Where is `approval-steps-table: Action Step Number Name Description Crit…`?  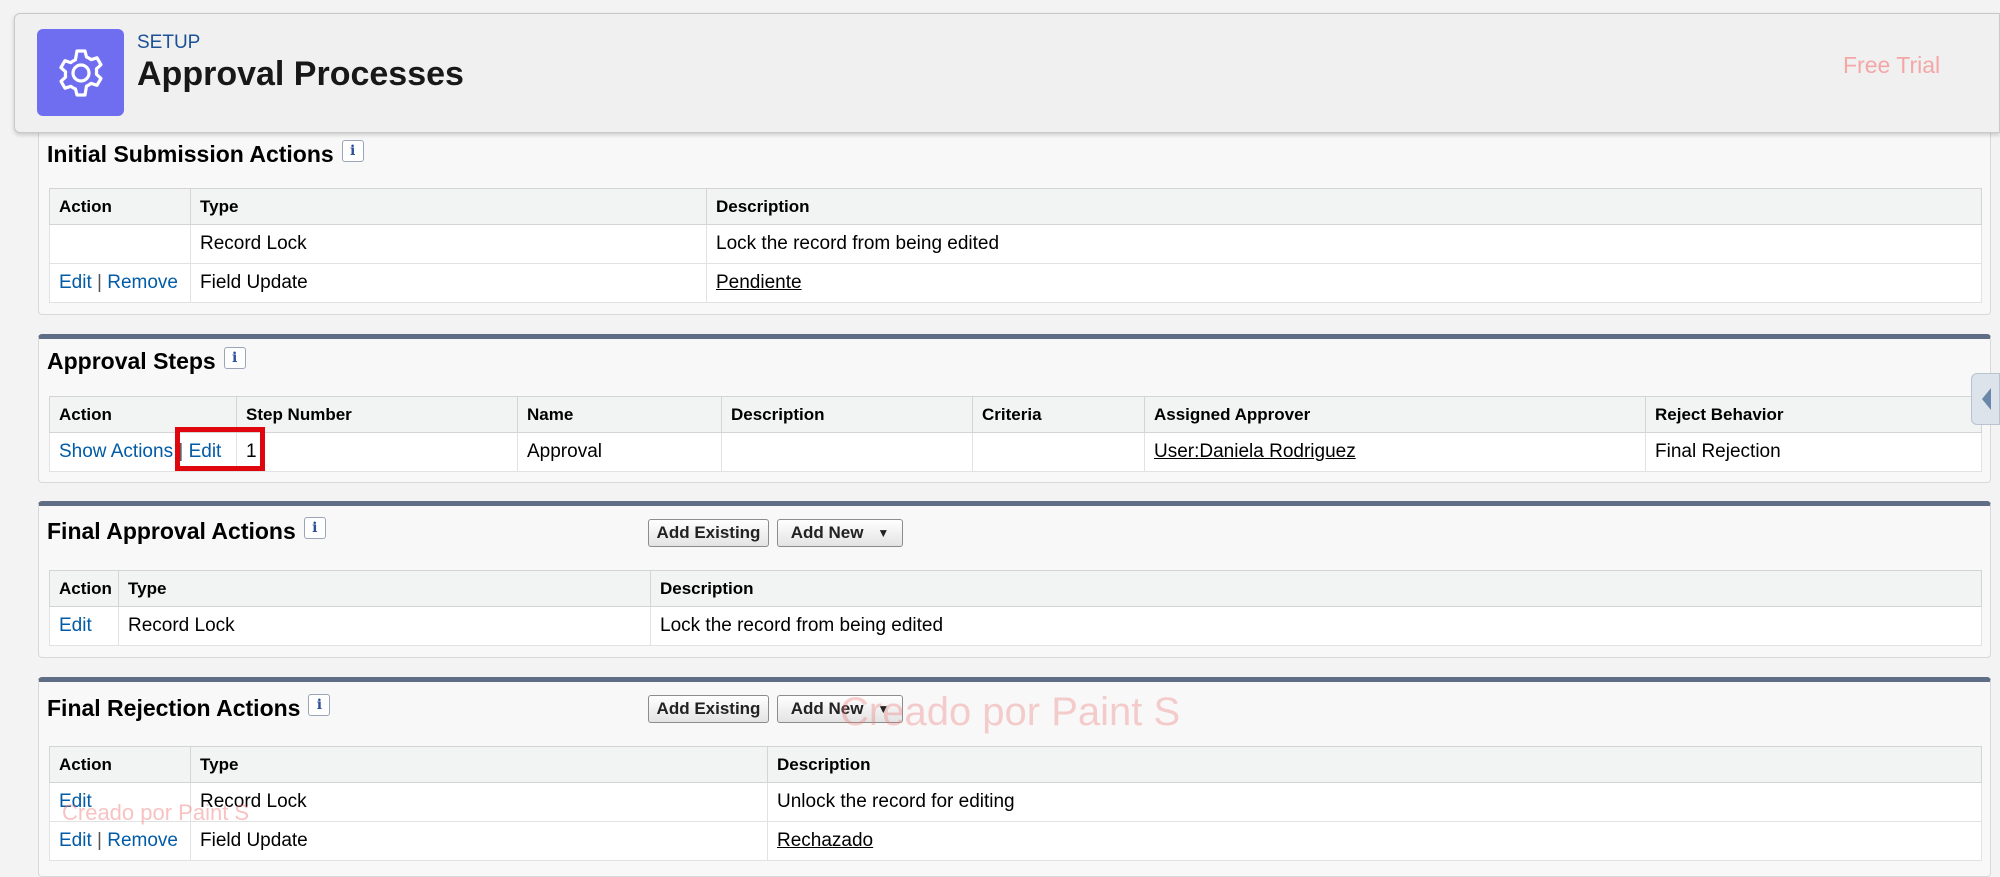
approval-steps-table: Action Step Number Name Description Crit… is located at coordinates (1015, 434).